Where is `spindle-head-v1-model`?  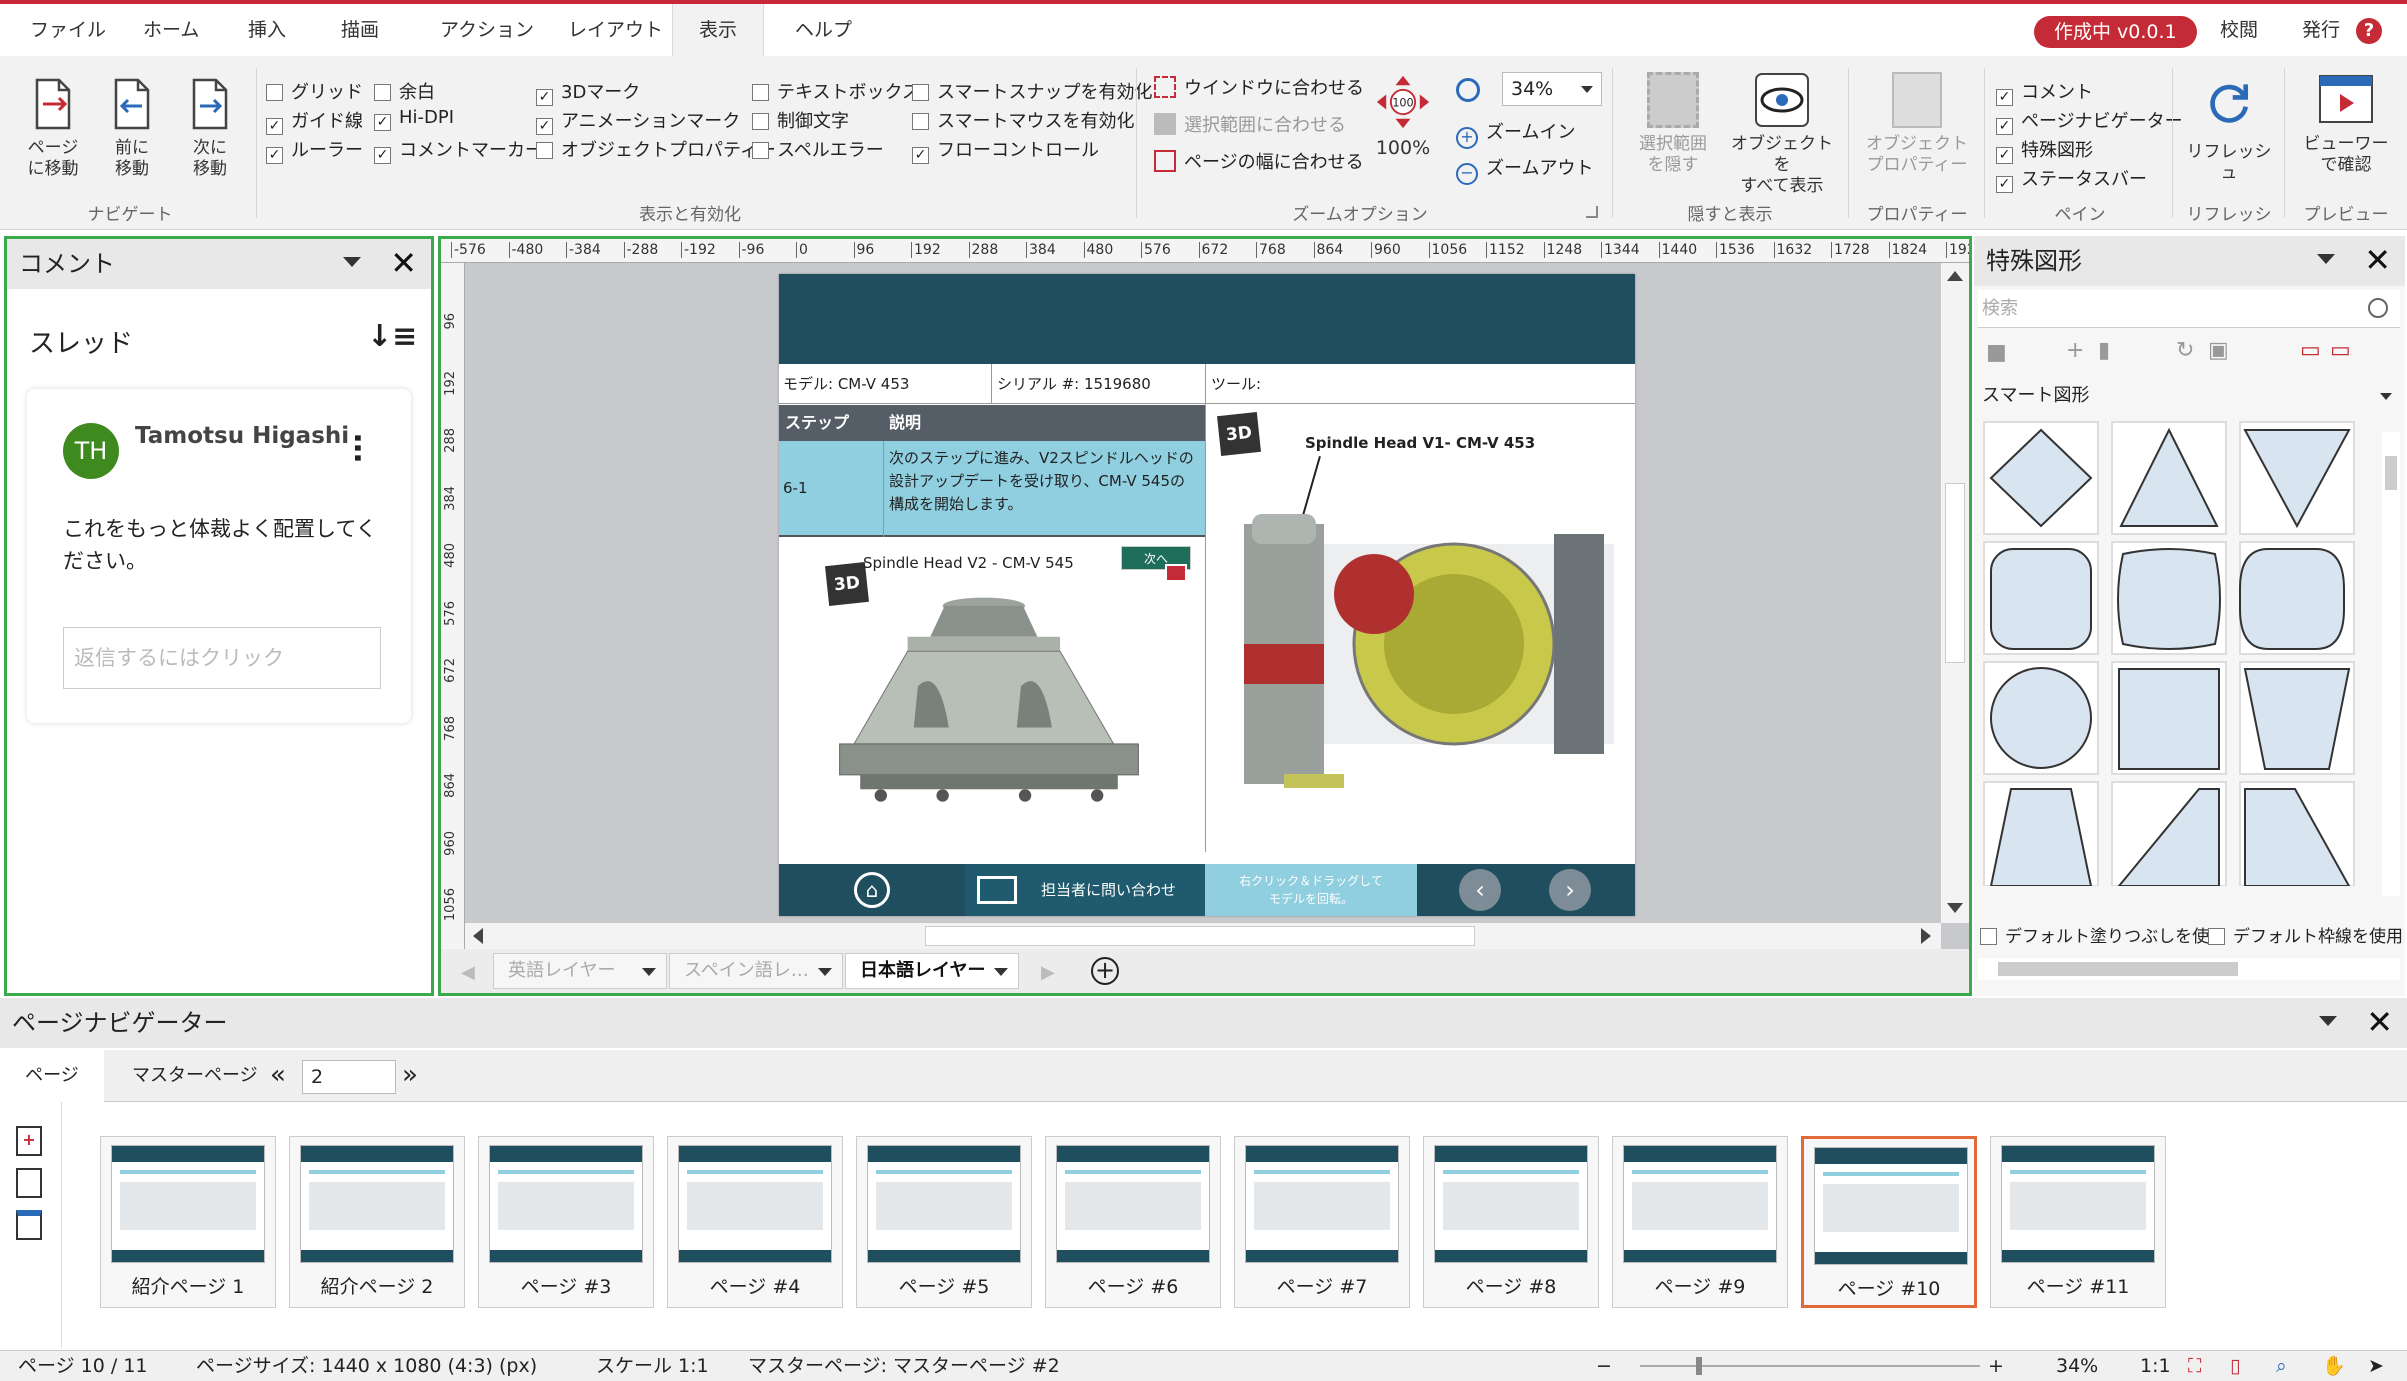
spindle-head-v1-model is located at coordinates (1424, 654).